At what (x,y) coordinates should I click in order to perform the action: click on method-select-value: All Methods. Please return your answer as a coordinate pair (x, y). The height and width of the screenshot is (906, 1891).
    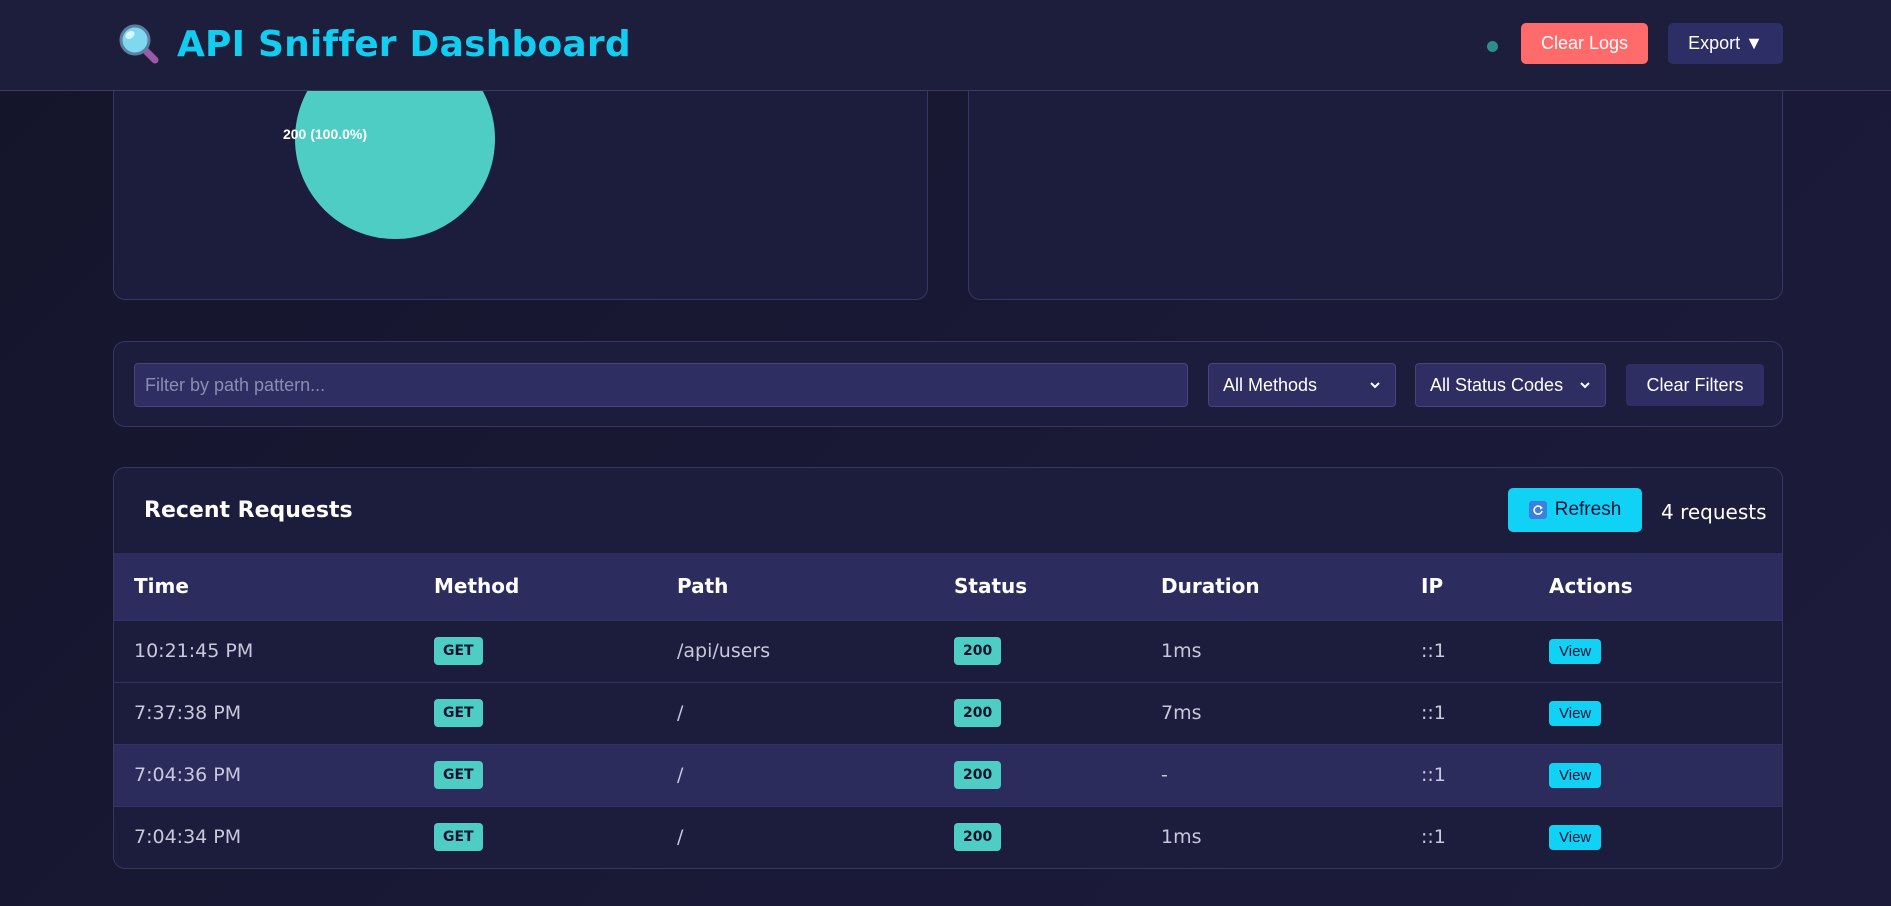
    Looking at the image, I should click on (1270, 384).